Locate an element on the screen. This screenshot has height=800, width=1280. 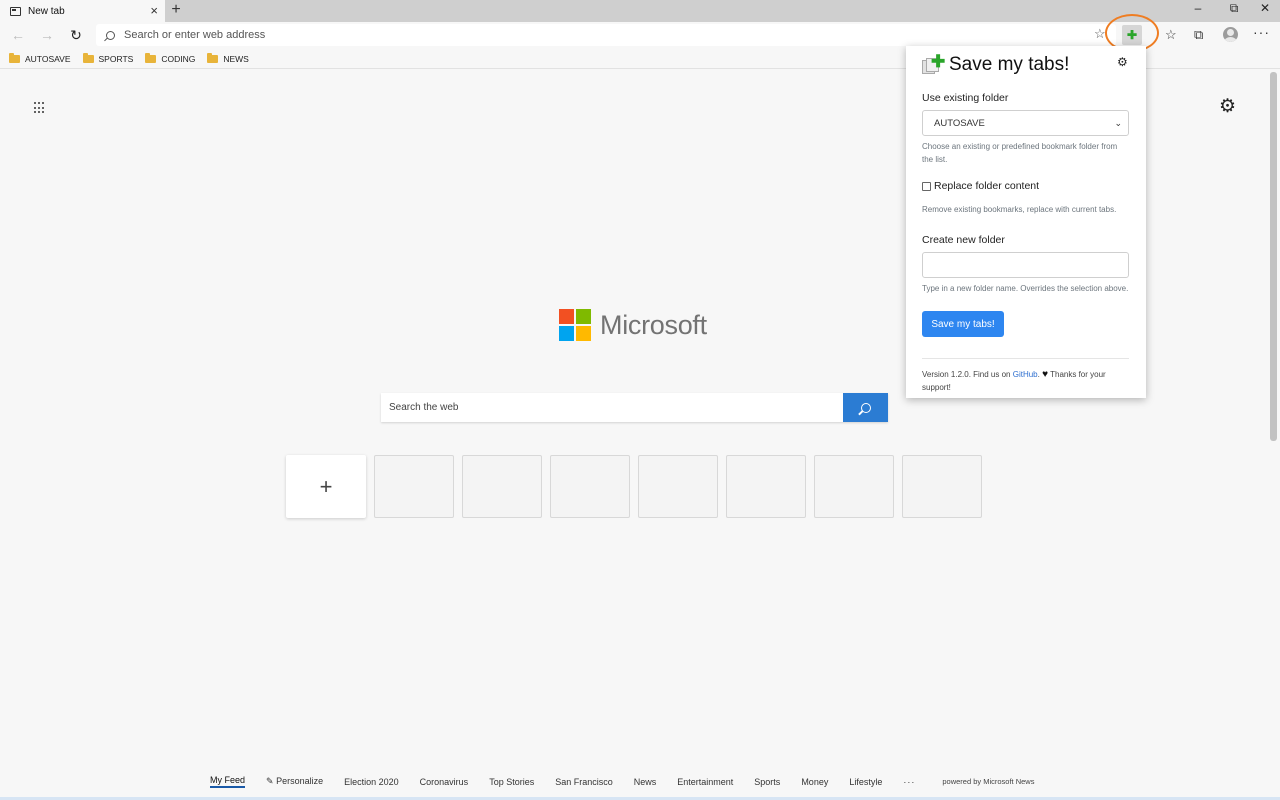
logo-square-green is located at coordinates (583, 316).